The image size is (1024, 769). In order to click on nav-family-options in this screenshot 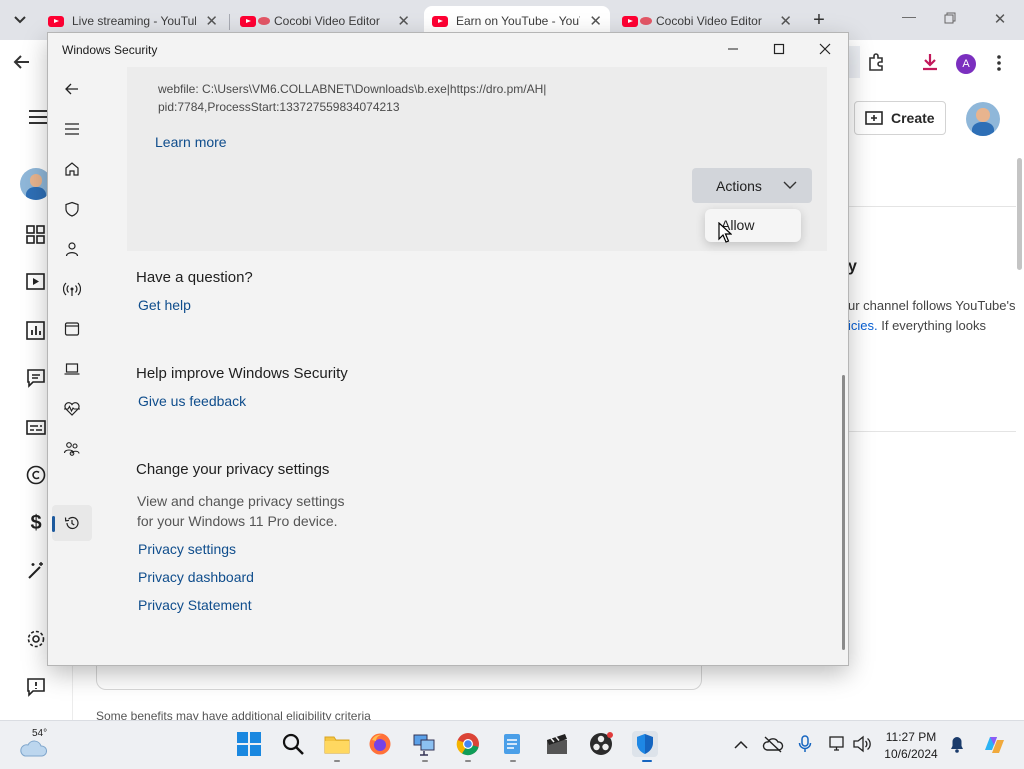, I will do `click(72, 449)`.